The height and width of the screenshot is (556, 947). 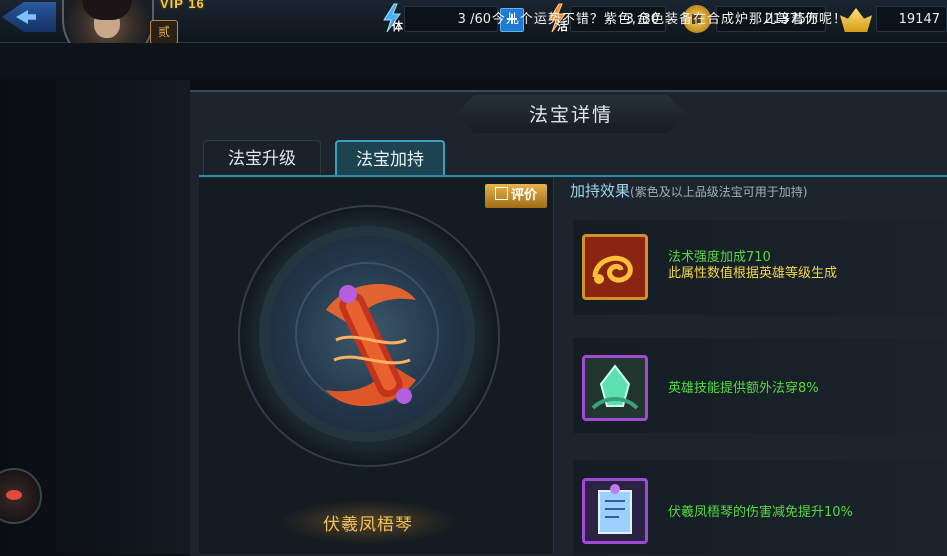 What do you see at coordinates (719, 257) in the screenshot?
I see `effect-1-line-1: 法术强度加成710` at bounding box center [719, 257].